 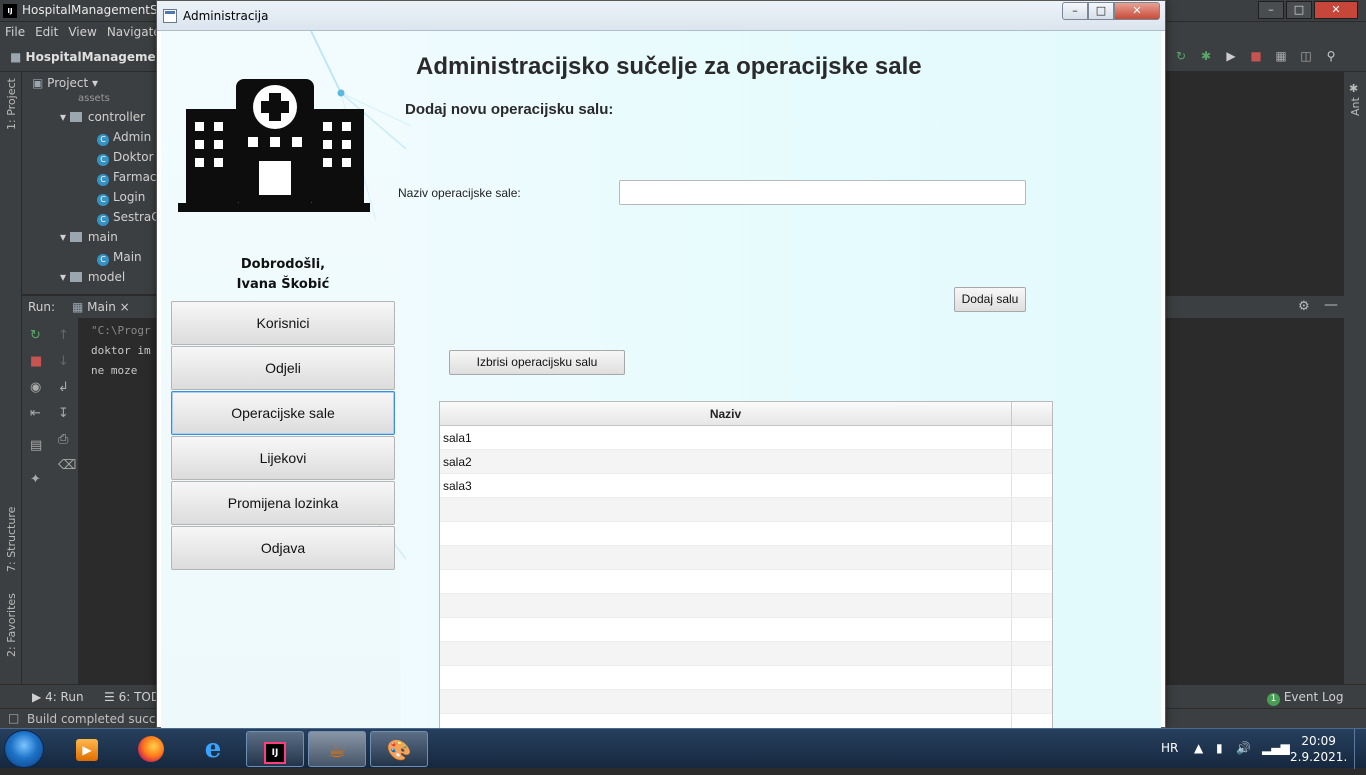 I want to click on hide-panel-icon: —, so click(x=1331, y=305).